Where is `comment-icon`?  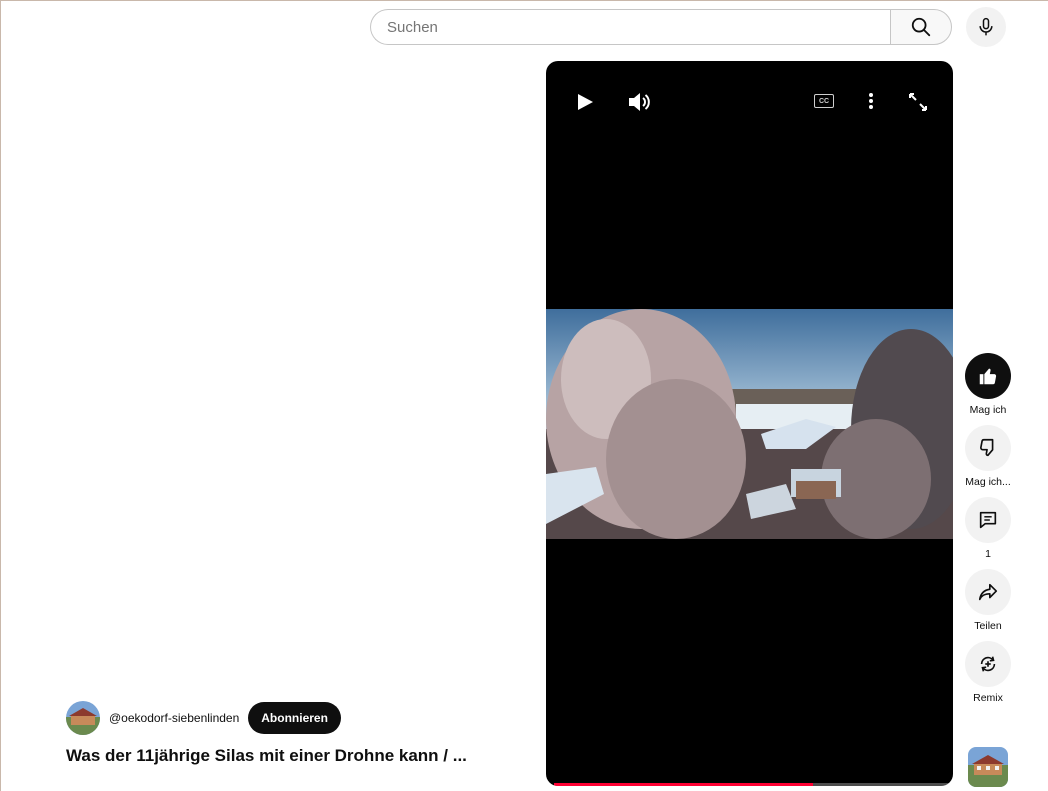
comment-icon is located at coordinates (988, 520).